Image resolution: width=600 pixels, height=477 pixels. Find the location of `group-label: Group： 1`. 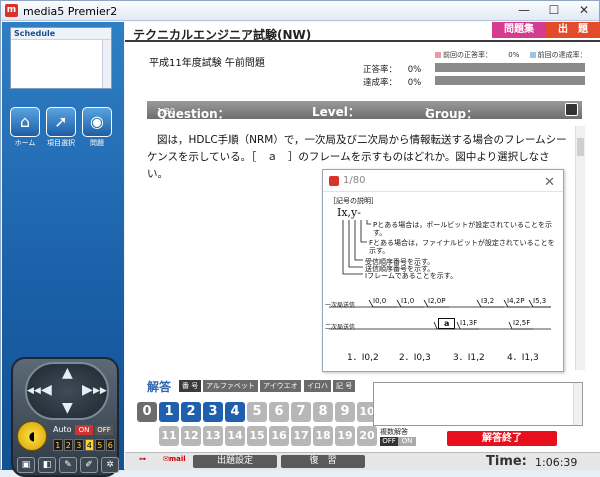

group-label: Group： 1 is located at coordinates (451, 112).